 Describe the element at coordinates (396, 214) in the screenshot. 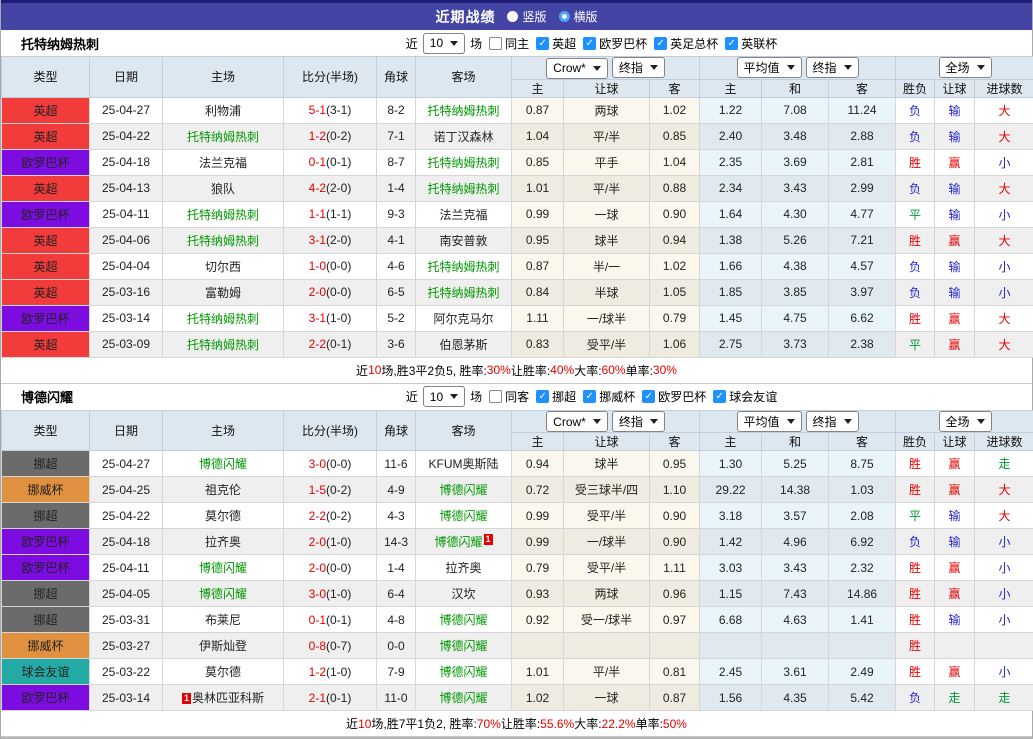

I see `corner-score: 9-3` at that location.